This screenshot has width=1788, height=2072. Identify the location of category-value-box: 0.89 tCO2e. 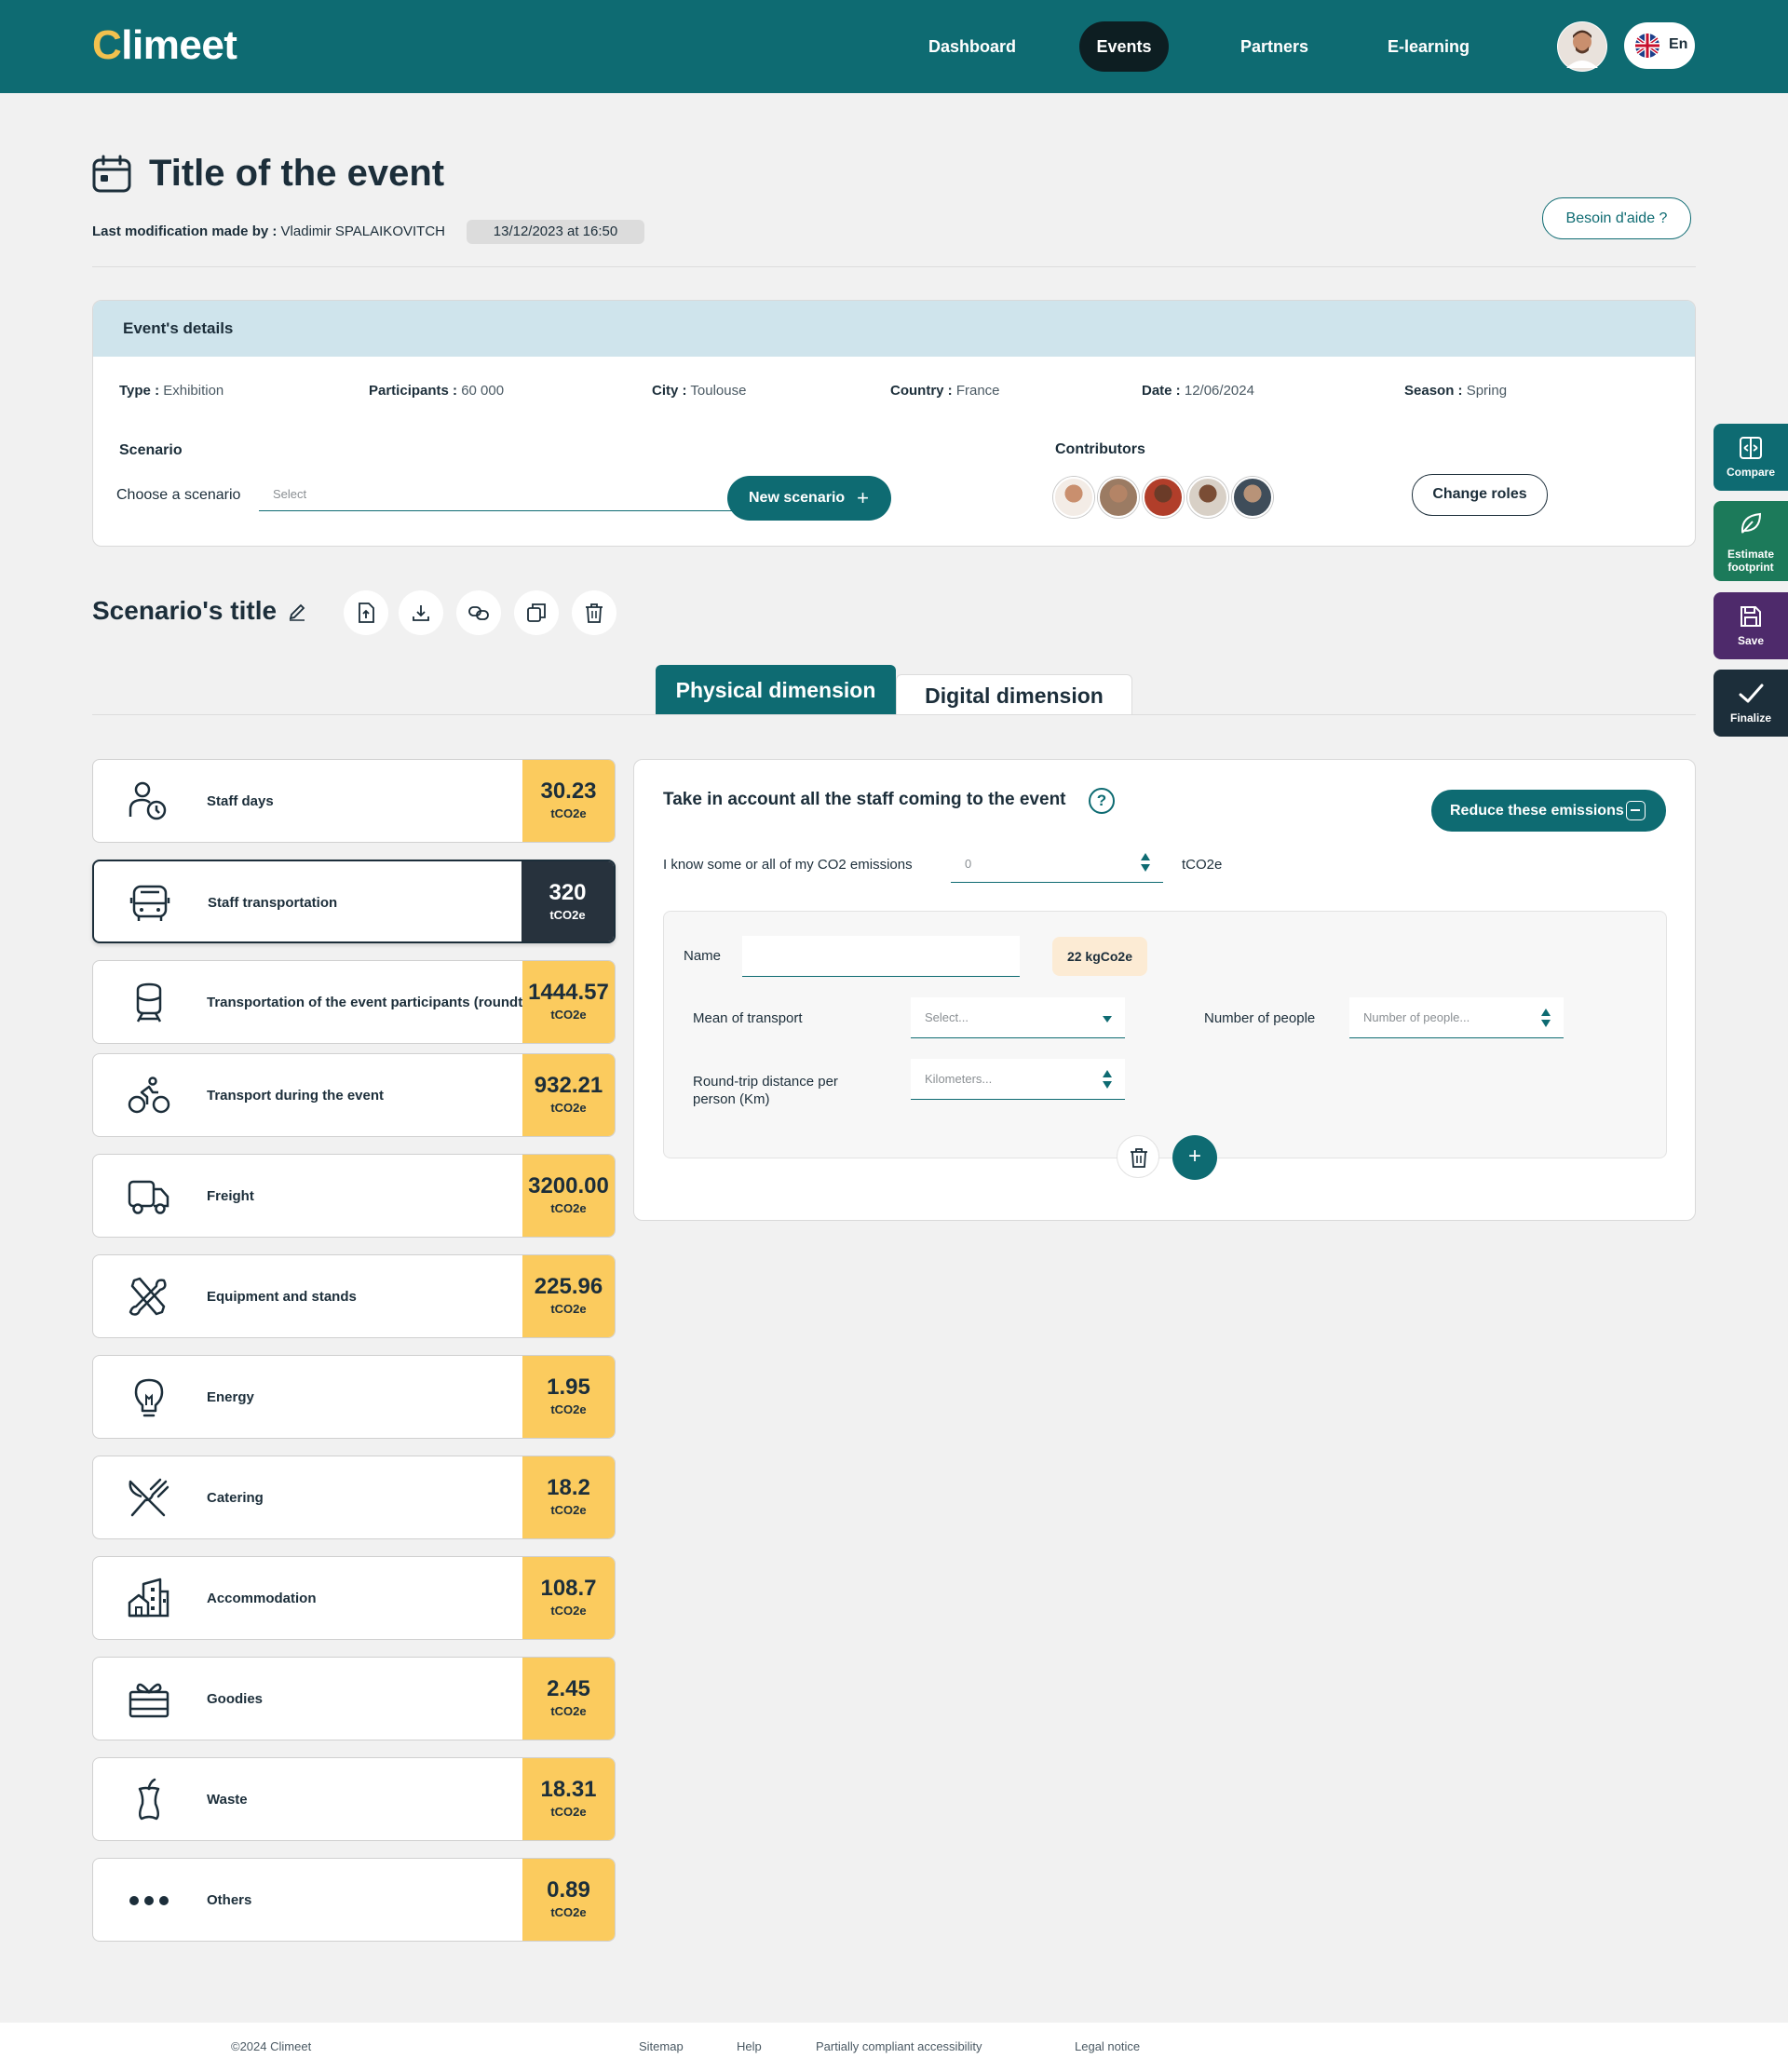
(568, 1900).